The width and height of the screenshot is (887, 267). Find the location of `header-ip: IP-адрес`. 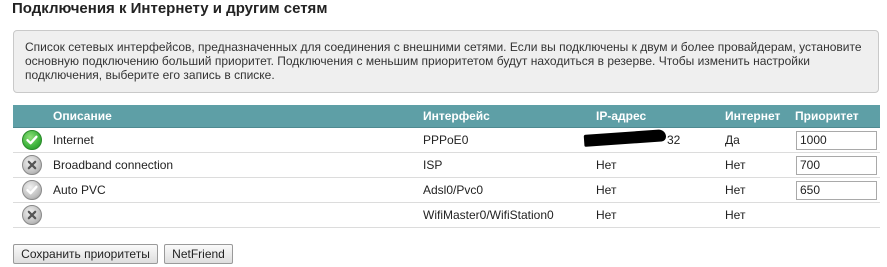

header-ip: IP-адрес is located at coordinates (660, 116).